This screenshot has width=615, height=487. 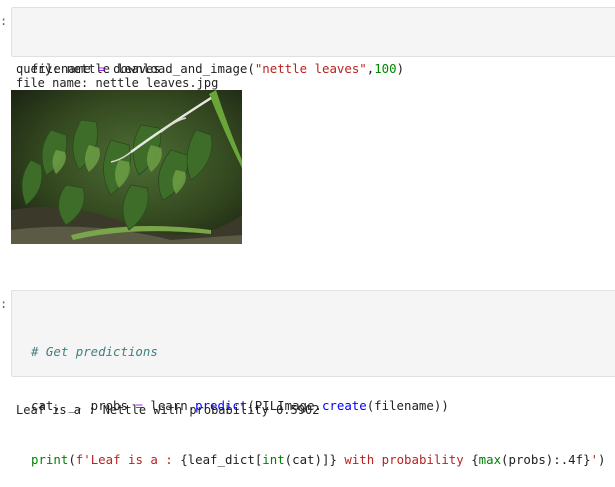 I want to click on cell-2-prompt: :, so click(x=4, y=304).